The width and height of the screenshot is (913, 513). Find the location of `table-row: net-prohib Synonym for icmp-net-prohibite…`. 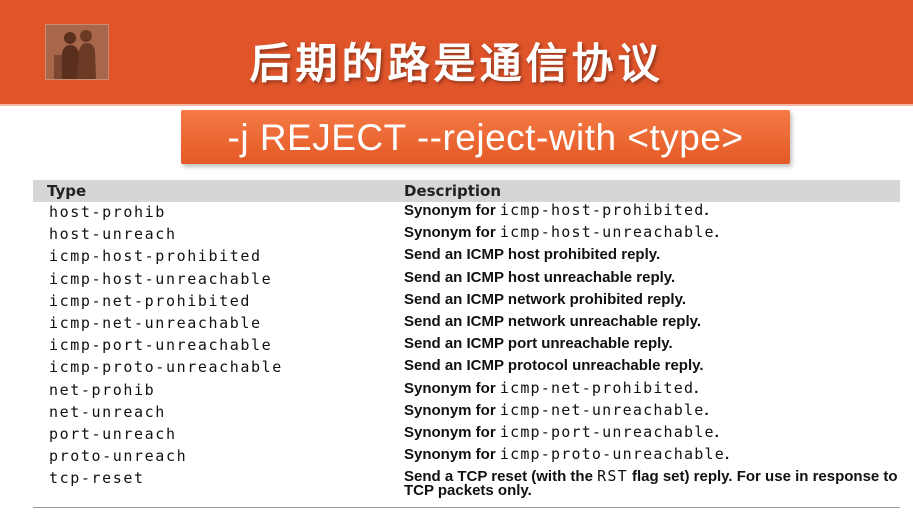

table-row: net-prohib Synonym for icmp-net-prohibite… is located at coordinates (466, 391).